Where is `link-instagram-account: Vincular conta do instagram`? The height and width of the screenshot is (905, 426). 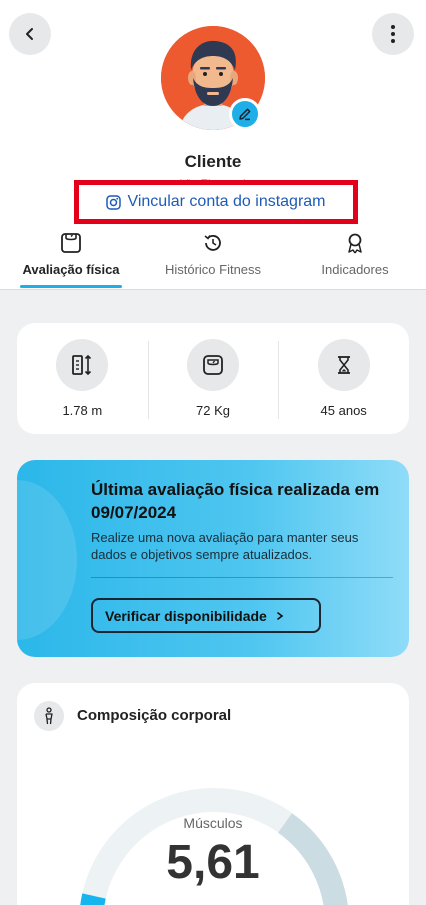
link-instagram-account: Vincular conta do instagram is located at coordinates (216, 202).